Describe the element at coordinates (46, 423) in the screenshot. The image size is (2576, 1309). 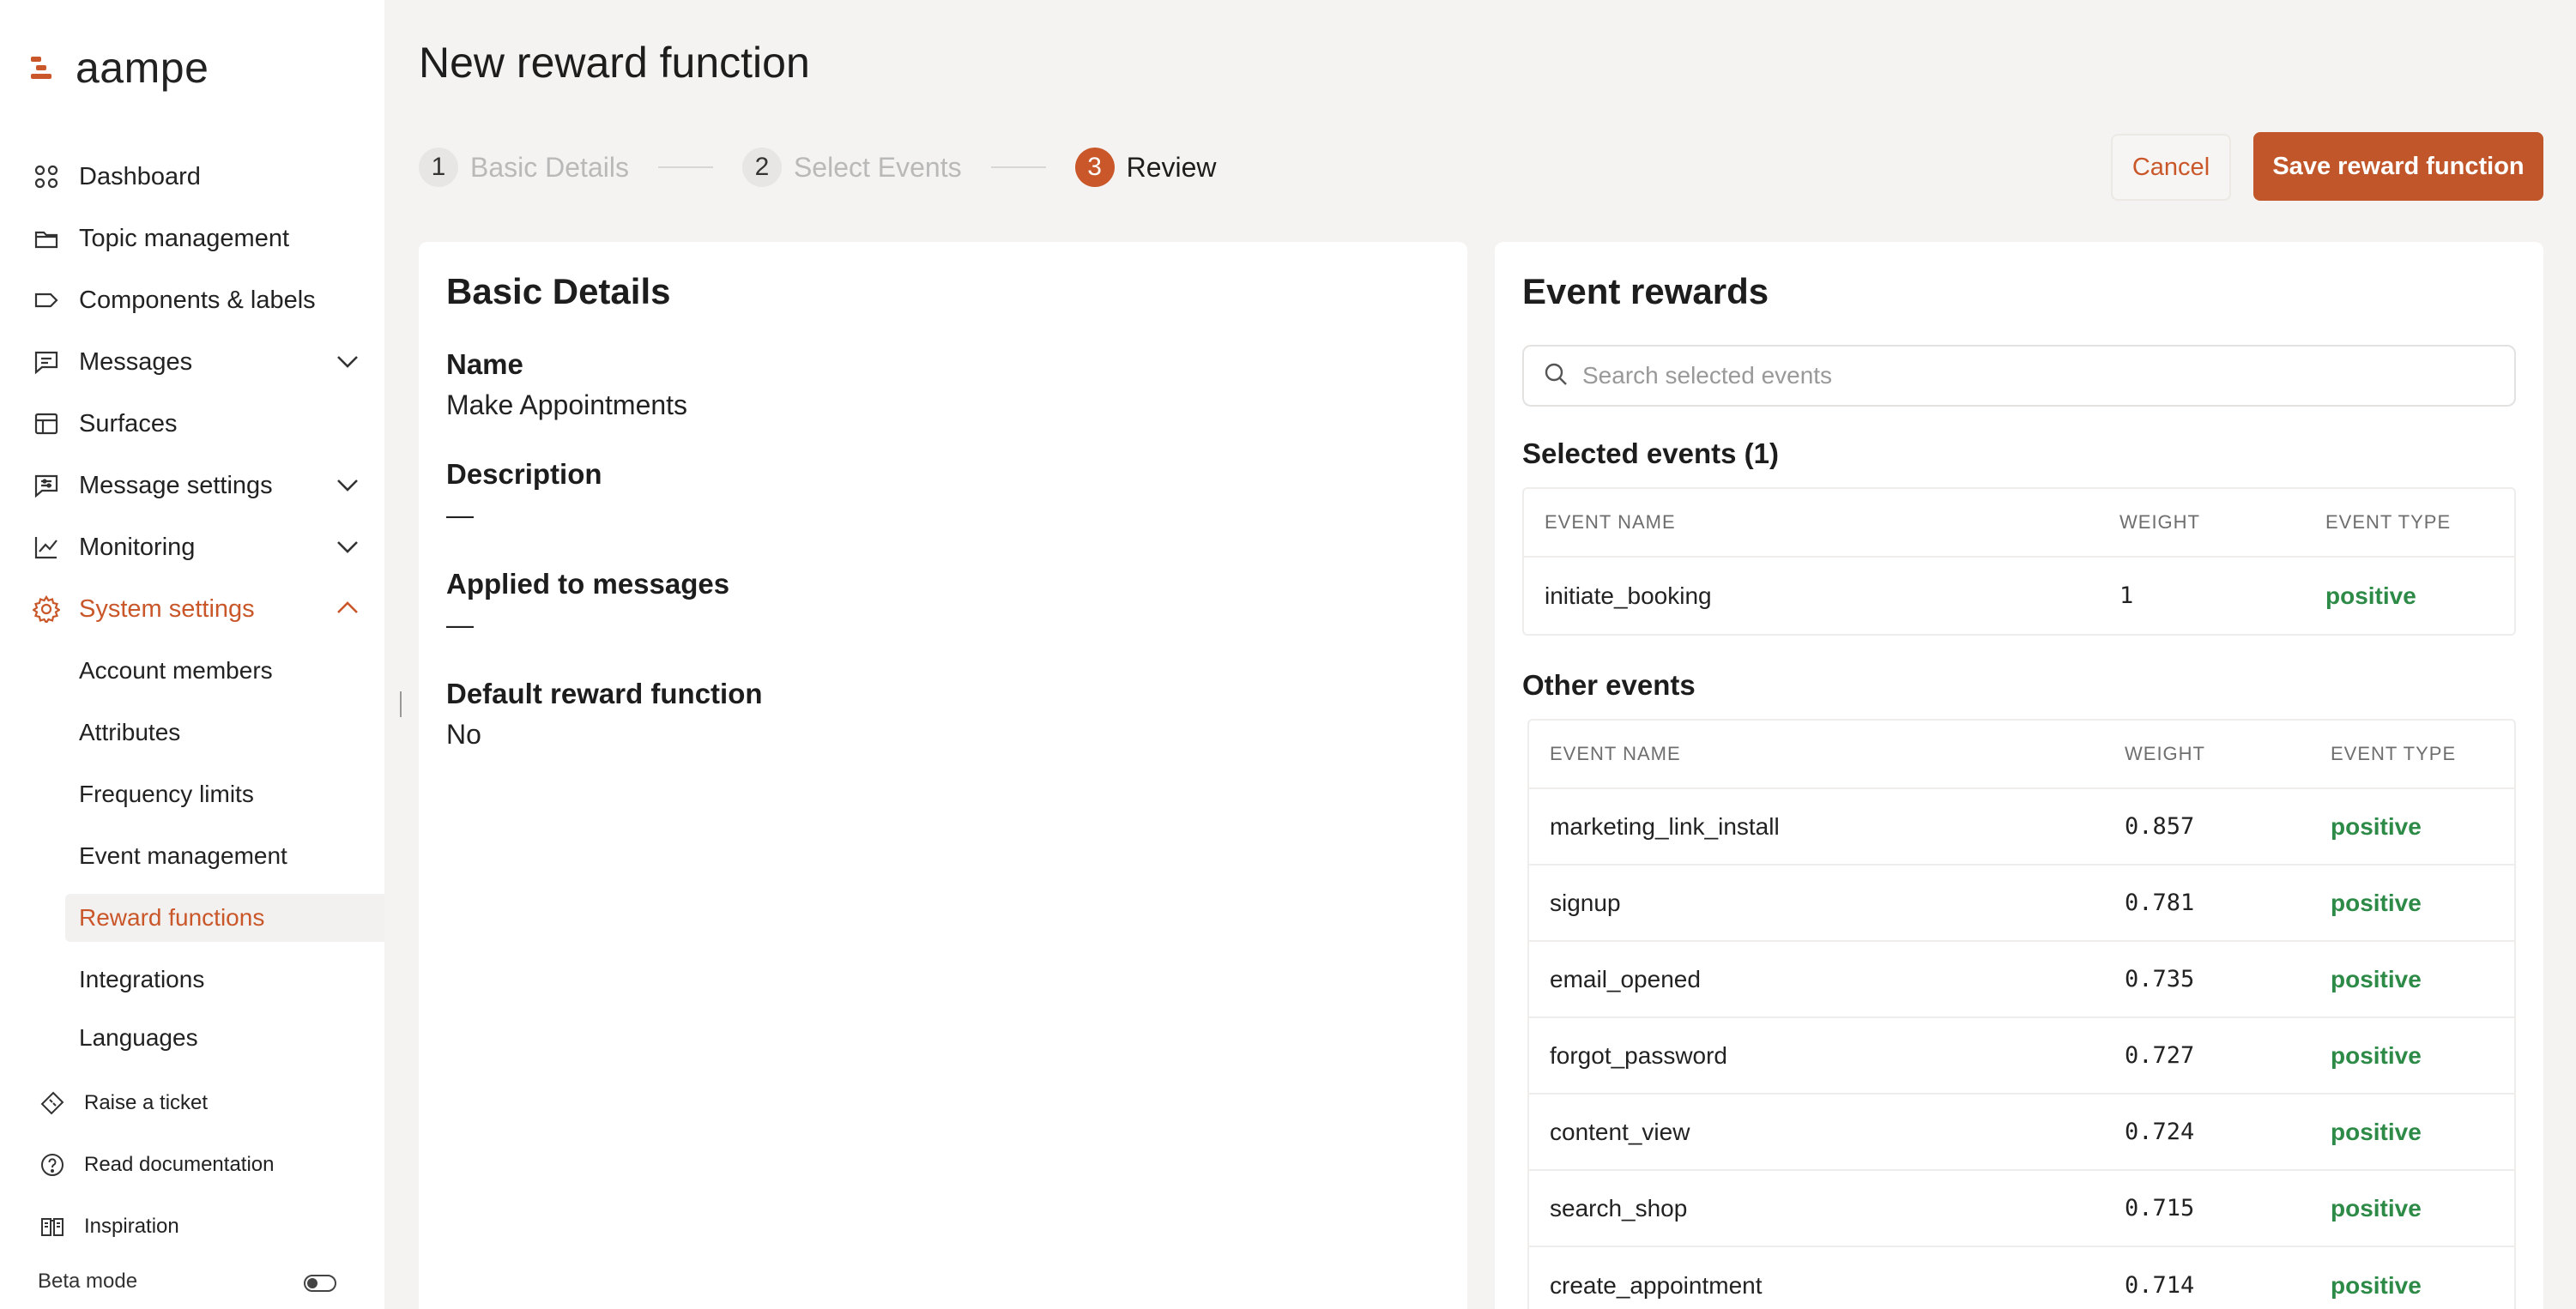
I see `table-icon` at that location.